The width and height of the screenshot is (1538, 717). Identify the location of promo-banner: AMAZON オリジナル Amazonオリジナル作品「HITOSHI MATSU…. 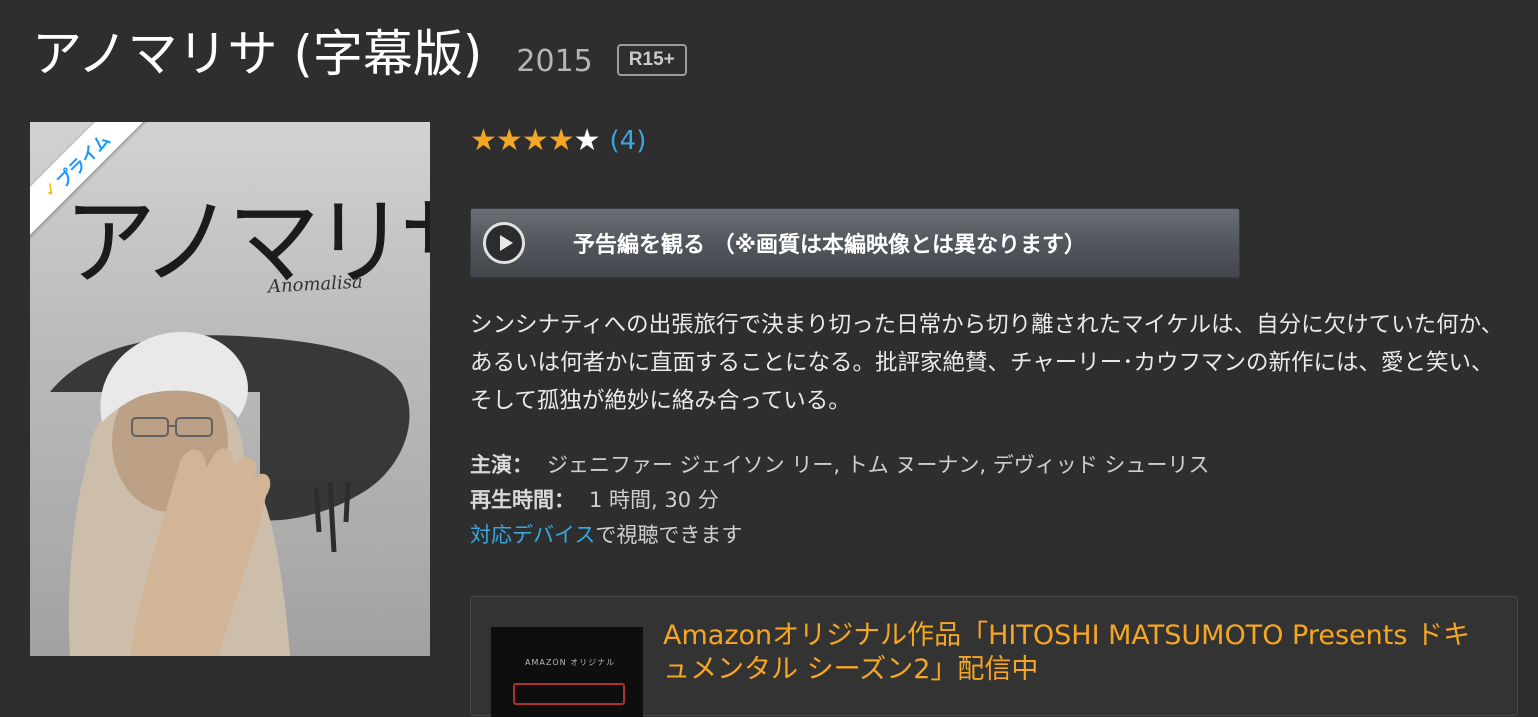
(994, 656).